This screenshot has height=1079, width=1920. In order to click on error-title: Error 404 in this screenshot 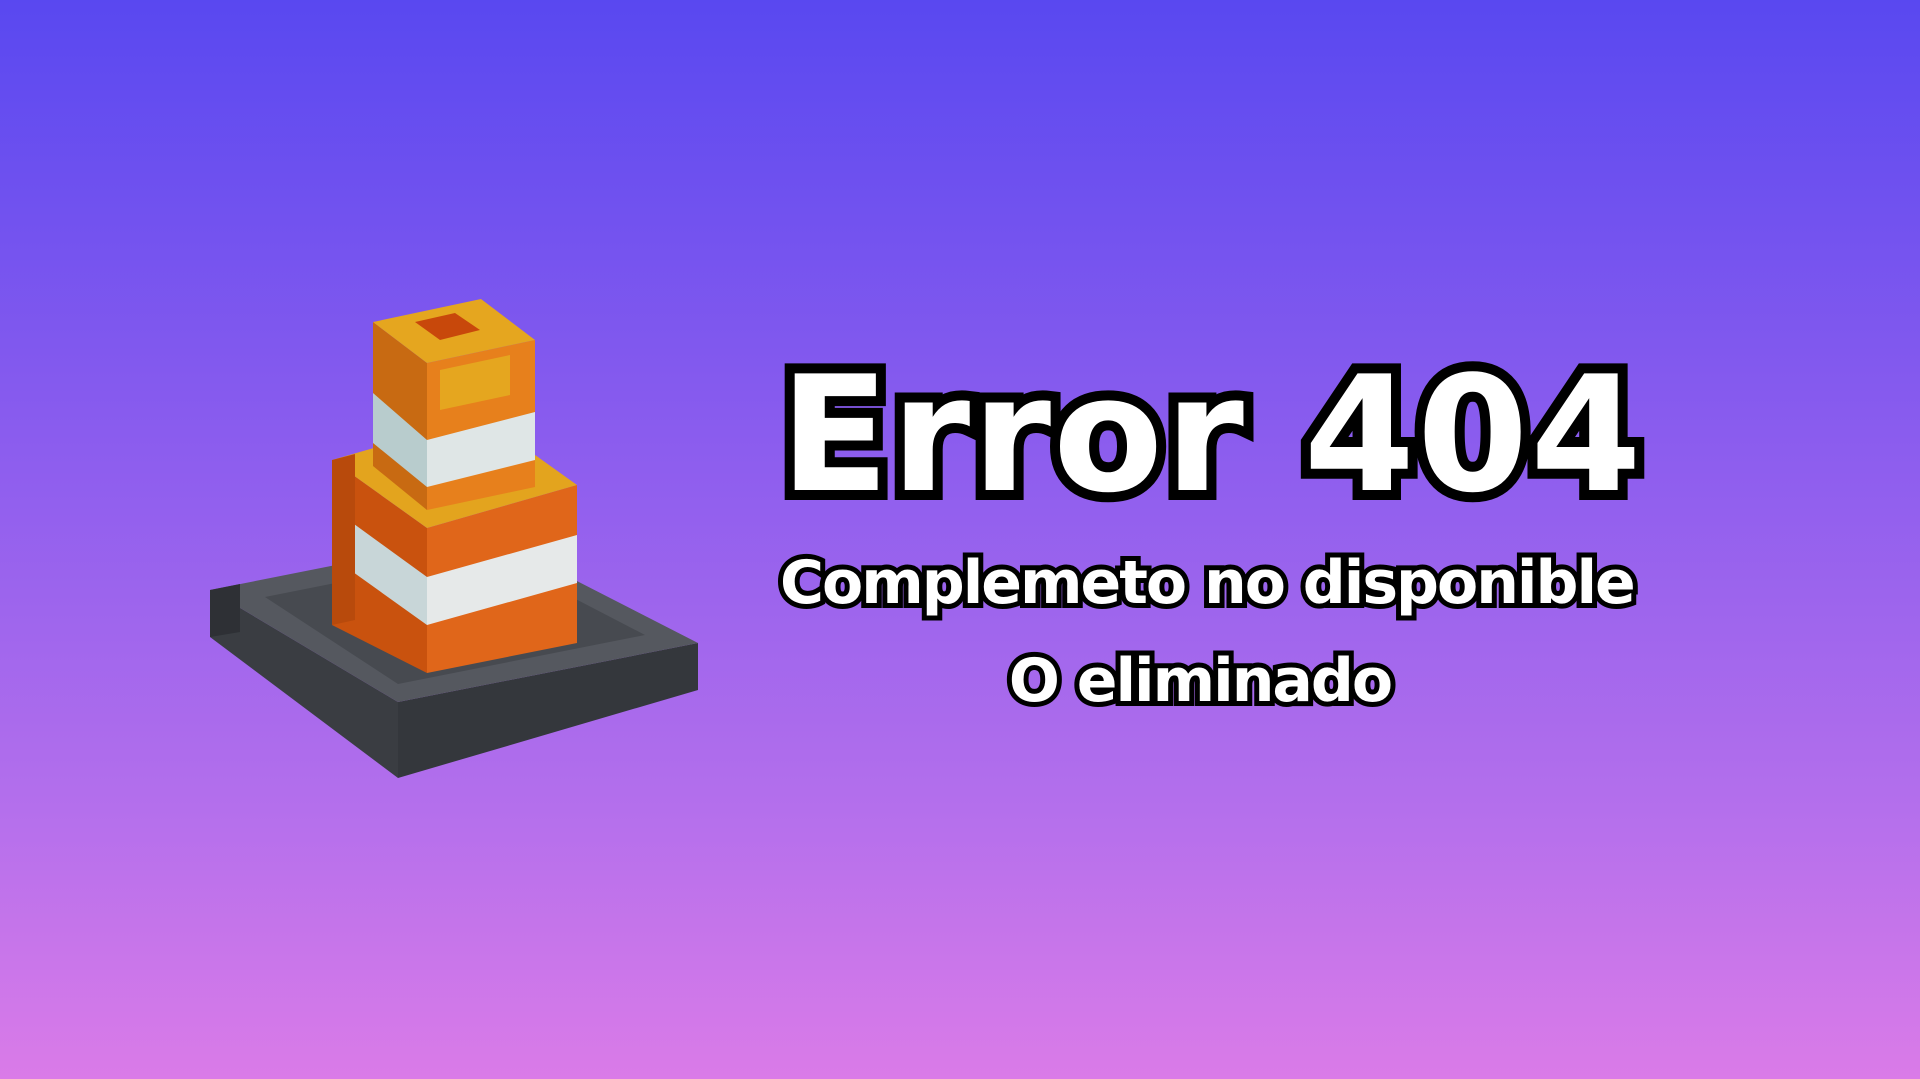, I will do `click(1211, 435)`.